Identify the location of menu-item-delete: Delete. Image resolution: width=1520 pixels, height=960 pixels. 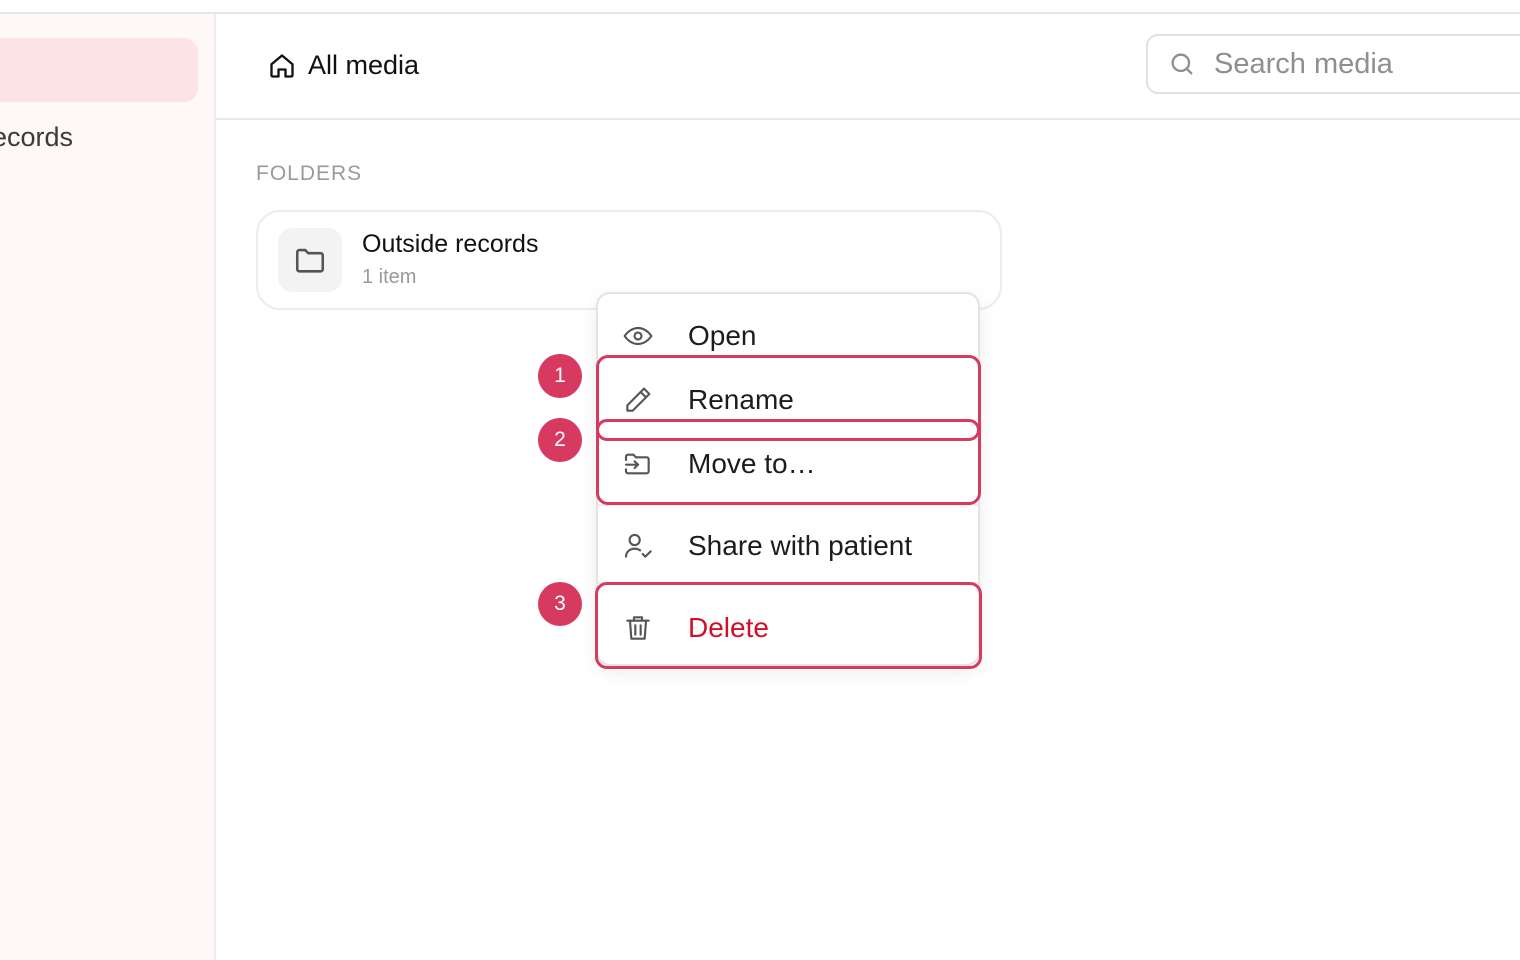
(788, 628).